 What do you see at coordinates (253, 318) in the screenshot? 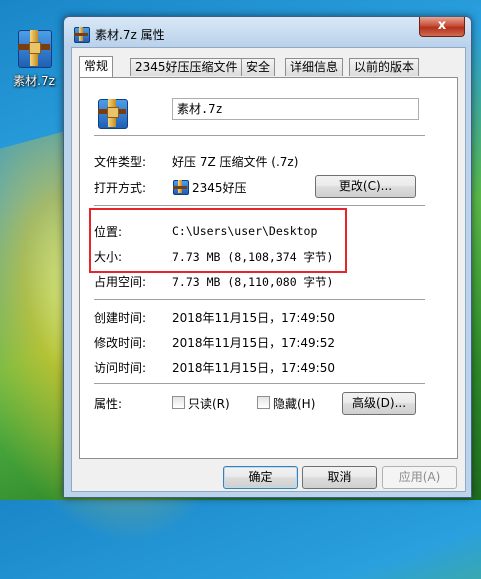
I see `created-value: 2018年11月15日，17:49:50` at bounding box center [253, 318].